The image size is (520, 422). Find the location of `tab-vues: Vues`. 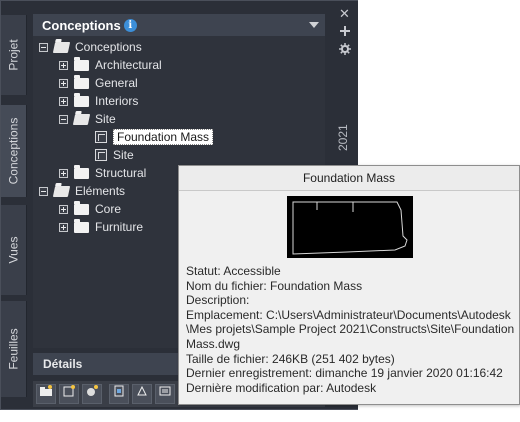

tab-vues: Vues is located at coordinates (14, 250).